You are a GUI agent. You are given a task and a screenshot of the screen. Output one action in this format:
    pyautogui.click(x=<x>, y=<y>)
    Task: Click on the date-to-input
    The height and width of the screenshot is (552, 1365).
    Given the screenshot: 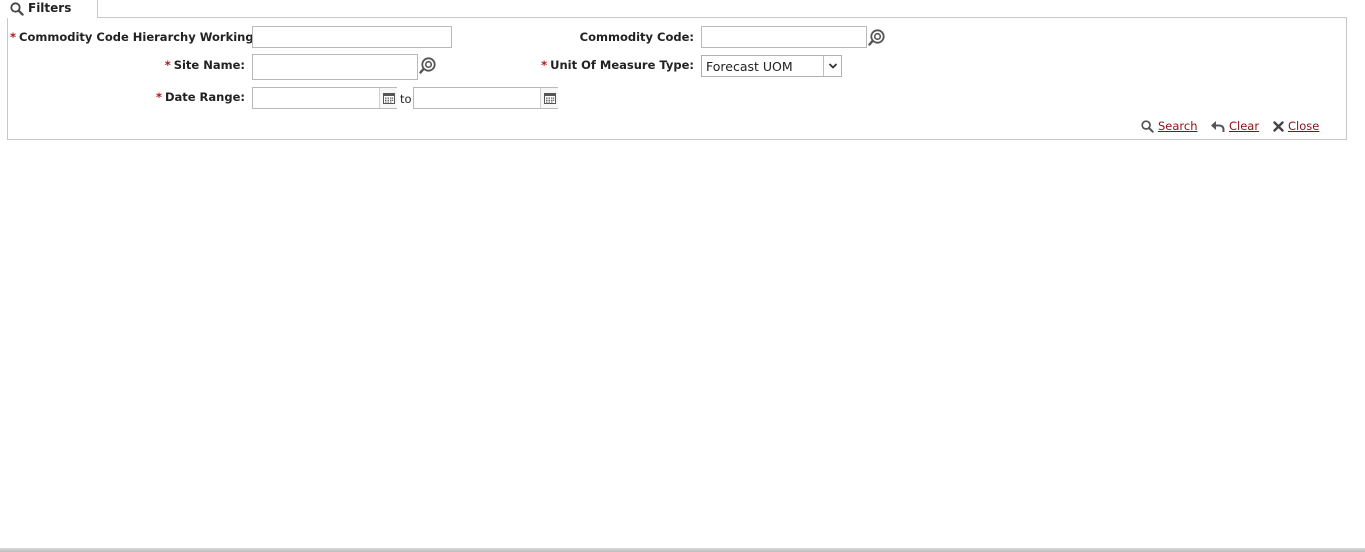 What is the action you would take?
    pyautogui.click(x=485, y=98)
    